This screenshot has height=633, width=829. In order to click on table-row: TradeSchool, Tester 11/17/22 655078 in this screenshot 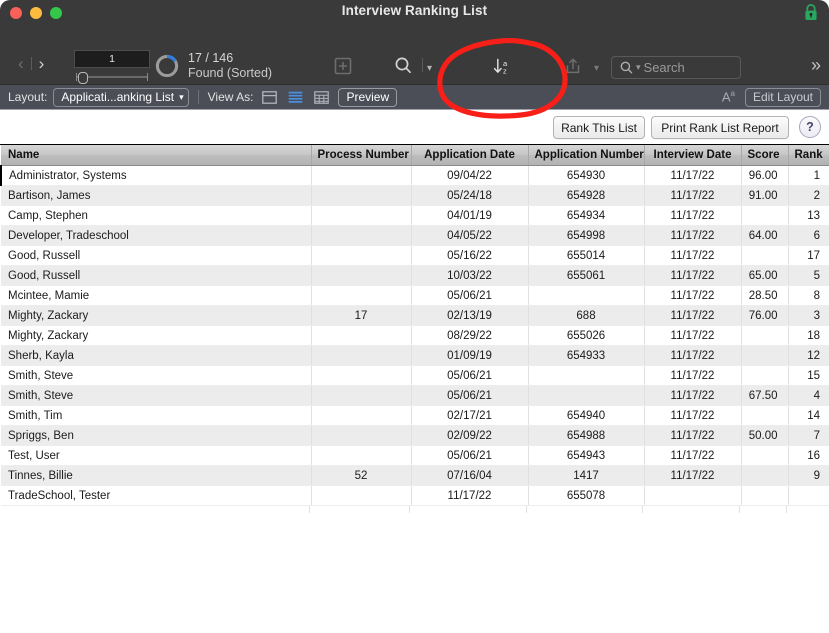, I will do `click(415, 495)`.